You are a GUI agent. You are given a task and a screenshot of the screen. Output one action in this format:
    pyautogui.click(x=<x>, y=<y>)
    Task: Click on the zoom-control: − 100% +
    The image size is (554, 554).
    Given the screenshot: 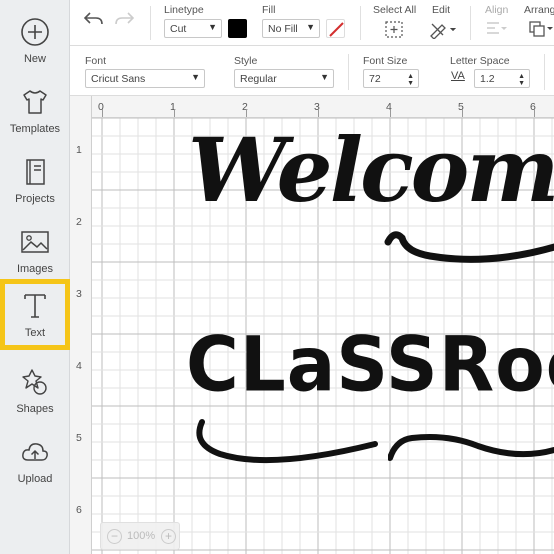 What is the action you would take?
    pyautogui.click(x=140, y=536)
    